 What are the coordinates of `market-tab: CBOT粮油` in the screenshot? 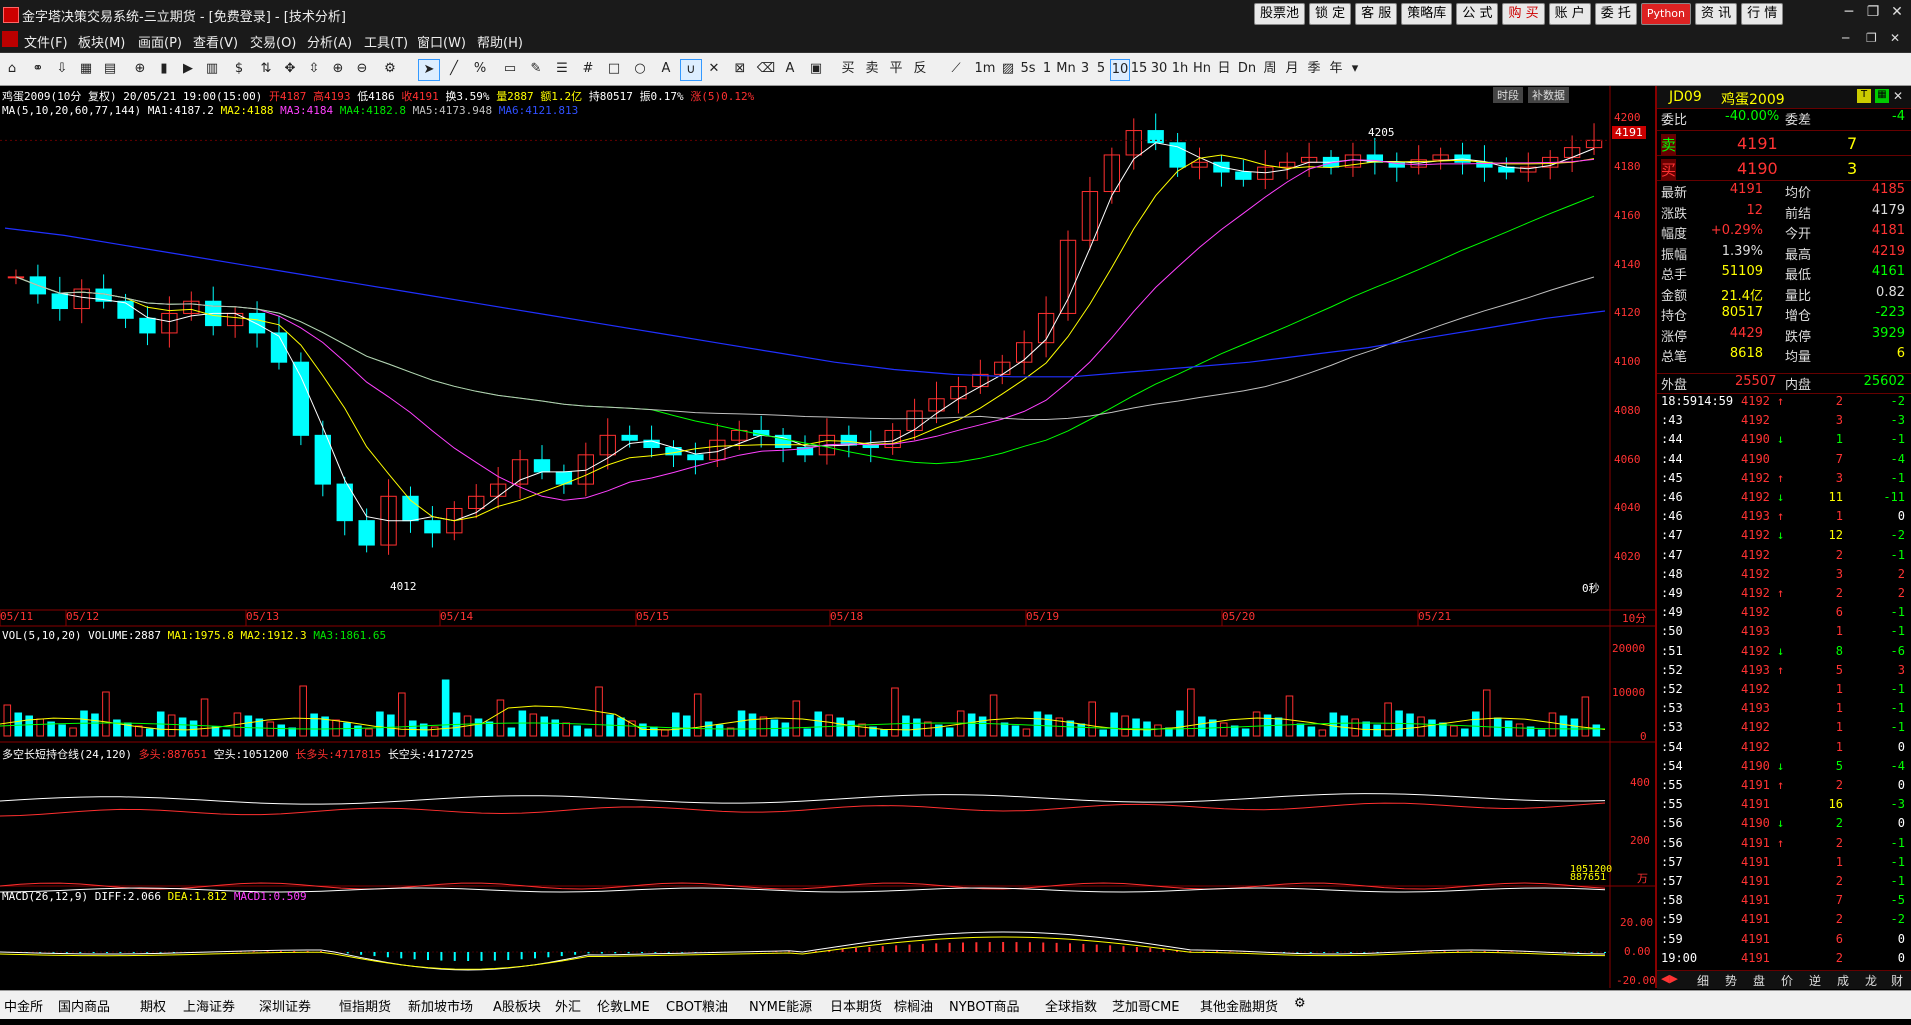 It's located at (697, 1005).